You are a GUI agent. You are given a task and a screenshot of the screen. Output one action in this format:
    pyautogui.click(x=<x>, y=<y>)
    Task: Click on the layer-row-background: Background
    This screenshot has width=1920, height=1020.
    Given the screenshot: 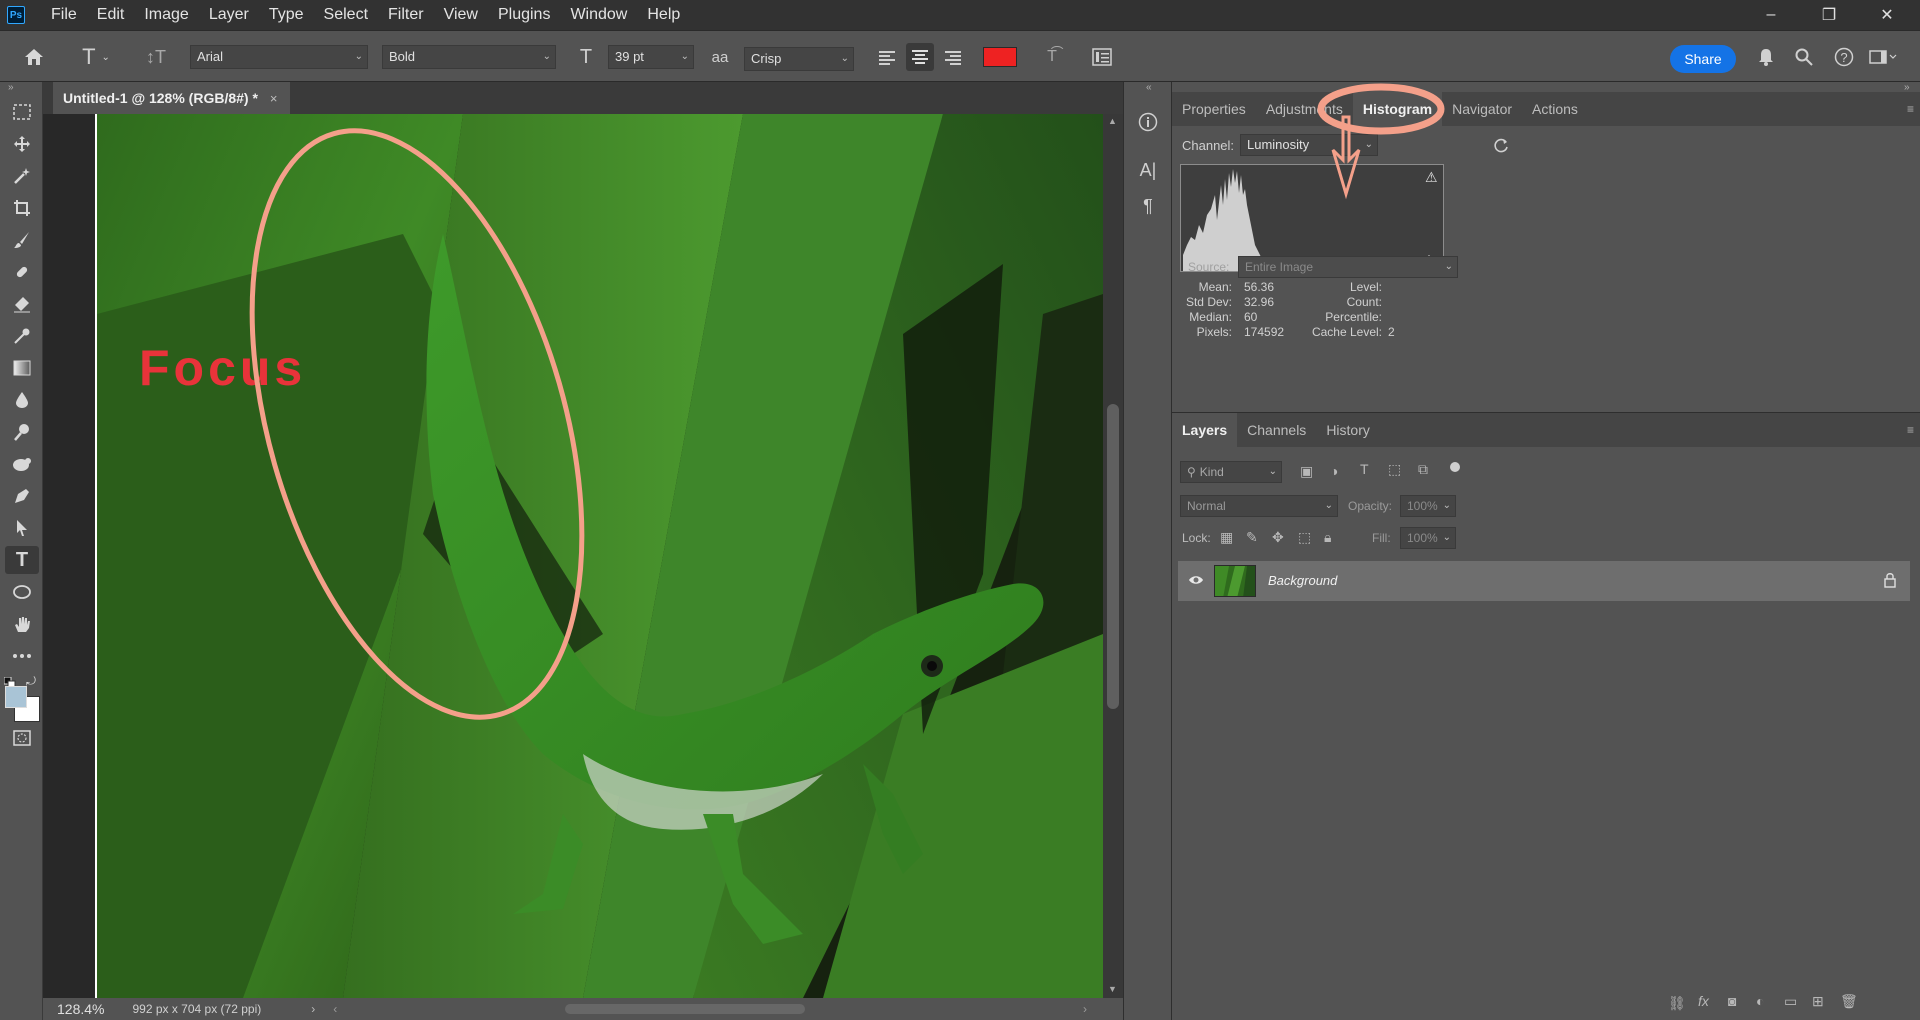 What is the action you would take?
    pyautogui.click(x=1544, y=581)
    